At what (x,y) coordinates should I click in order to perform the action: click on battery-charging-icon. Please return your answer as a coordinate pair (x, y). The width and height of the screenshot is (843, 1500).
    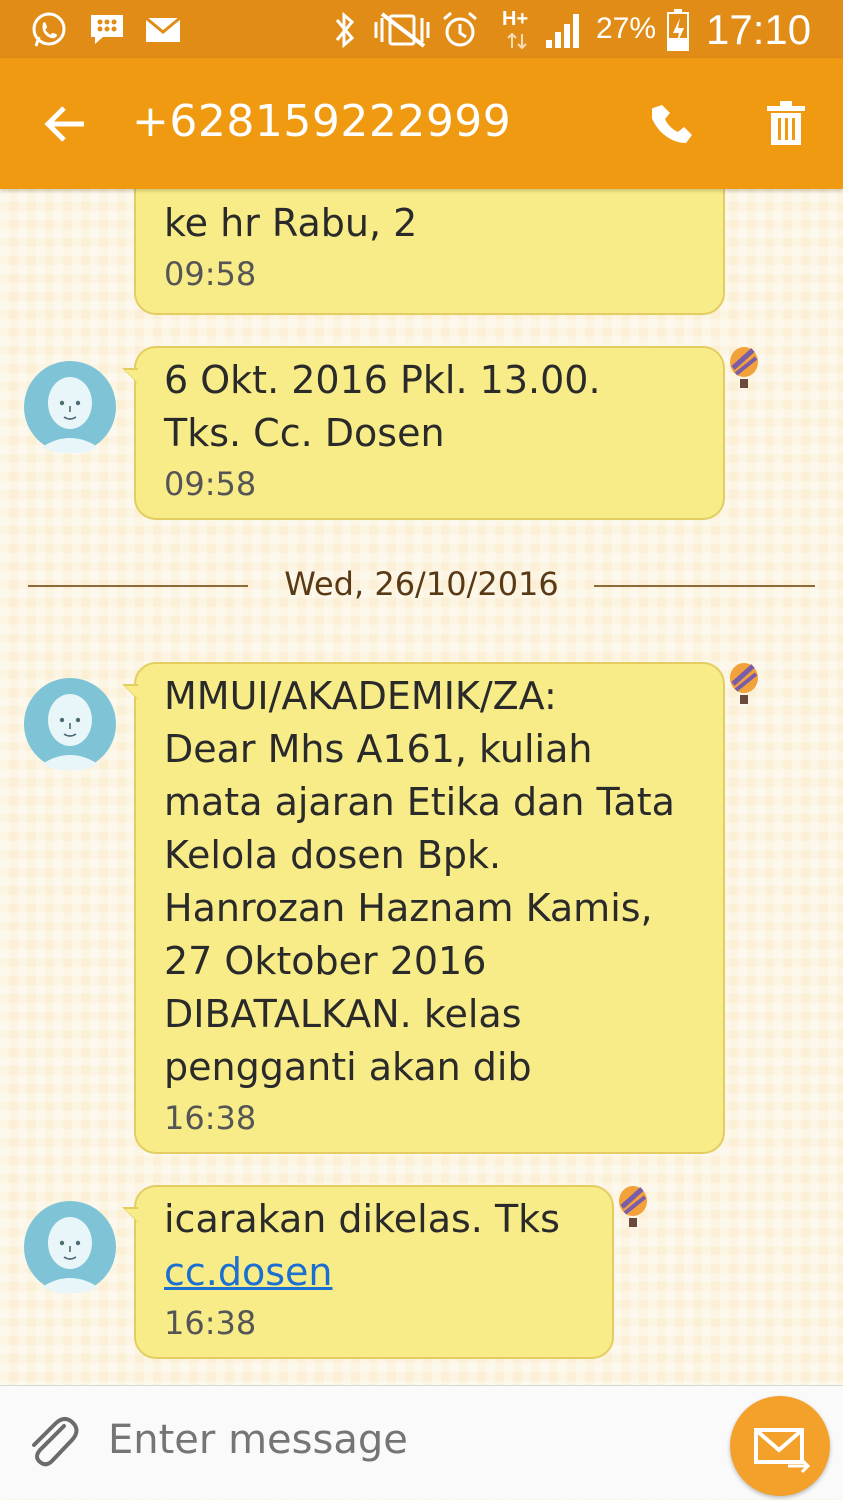
    Looking at the image, I should click on (678, 30).